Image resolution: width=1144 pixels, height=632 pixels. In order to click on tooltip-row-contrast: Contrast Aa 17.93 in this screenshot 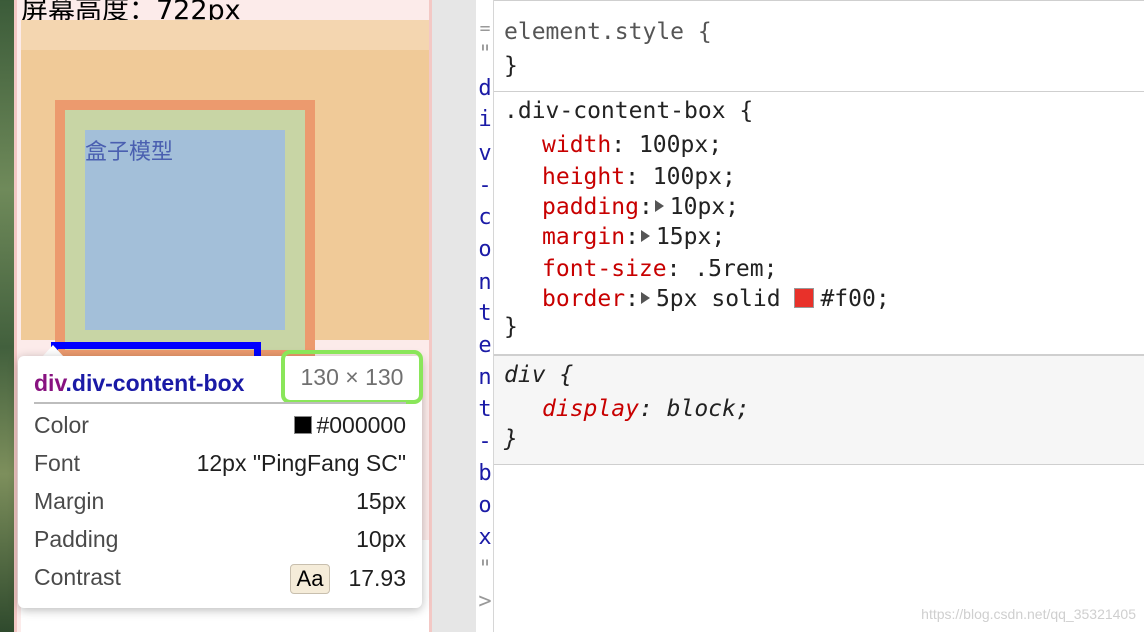, I will do `click(220, 580)`.